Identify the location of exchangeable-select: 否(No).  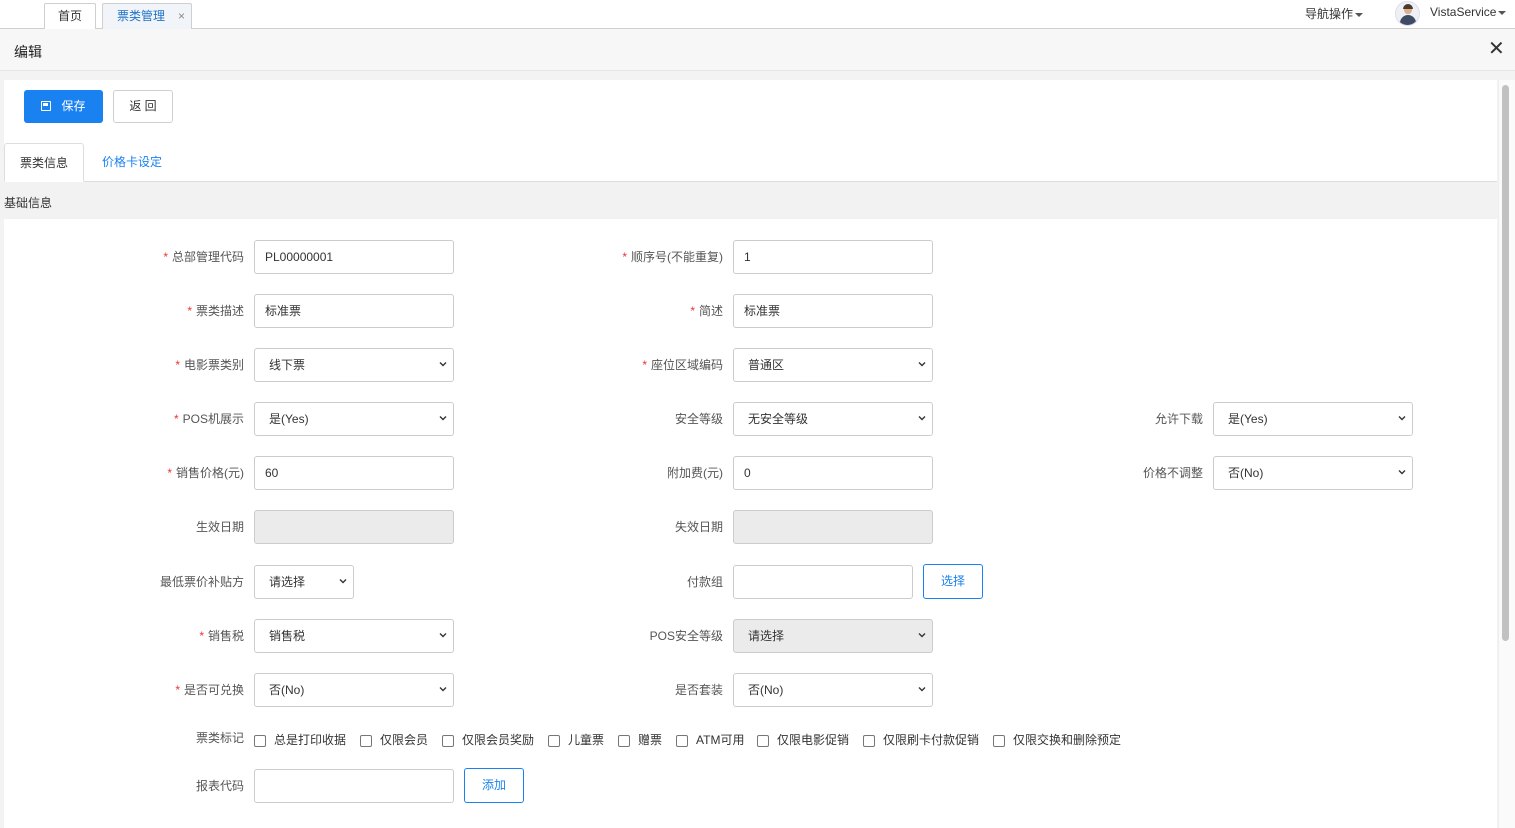
(354, 690).